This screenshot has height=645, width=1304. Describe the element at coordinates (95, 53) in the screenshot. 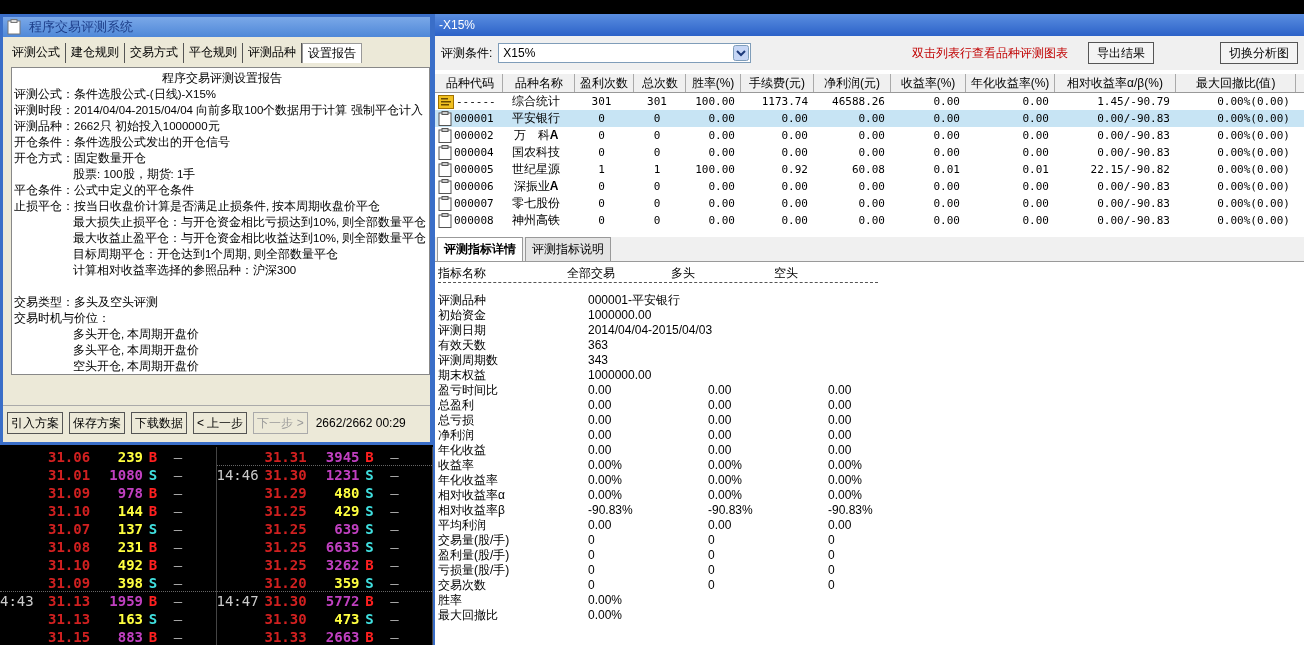

I see `tab: 建仓规则` at that location.